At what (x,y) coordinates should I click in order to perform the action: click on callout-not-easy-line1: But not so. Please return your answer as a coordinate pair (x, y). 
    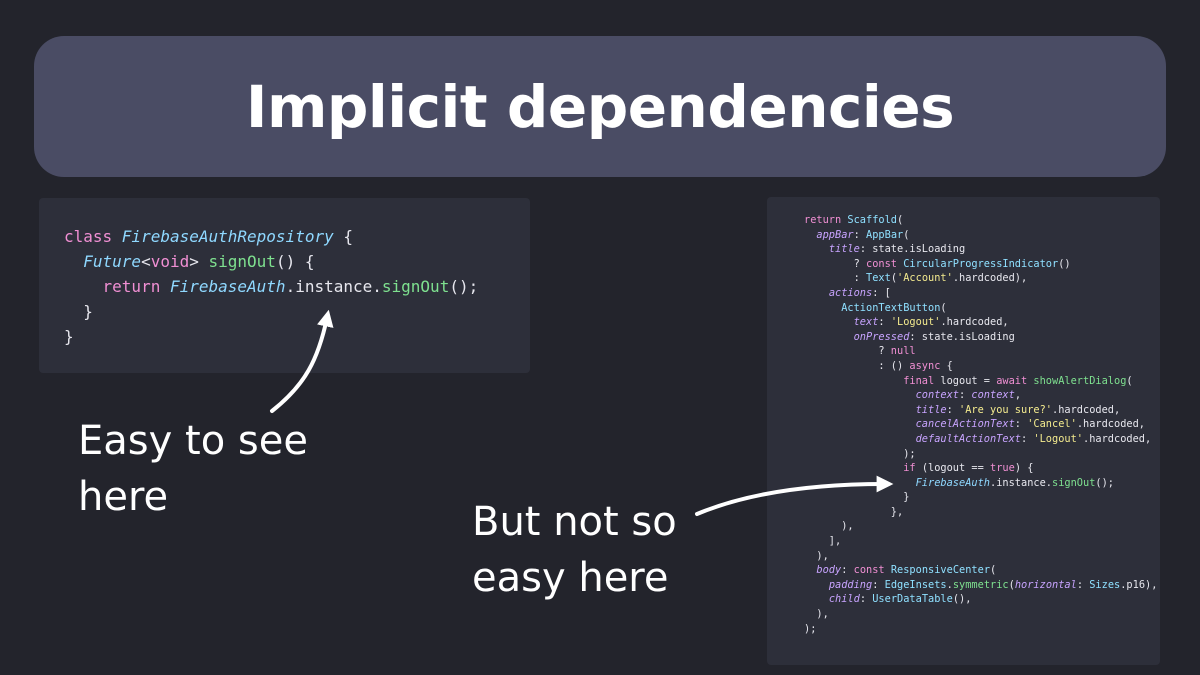
    Looking at the image, I should click on (574, 522).